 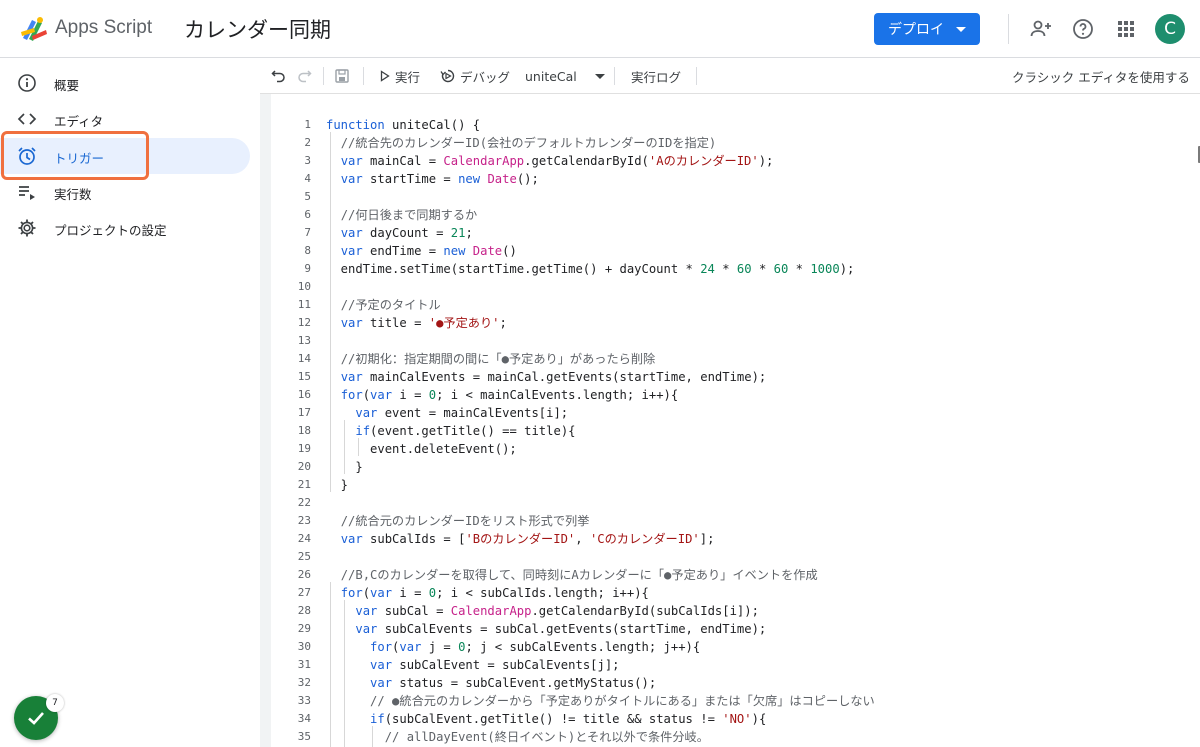 What do you see at coordinates (726, 287) in the screenshot?
I see `code-line: 10` at bounding box center [726, 287].